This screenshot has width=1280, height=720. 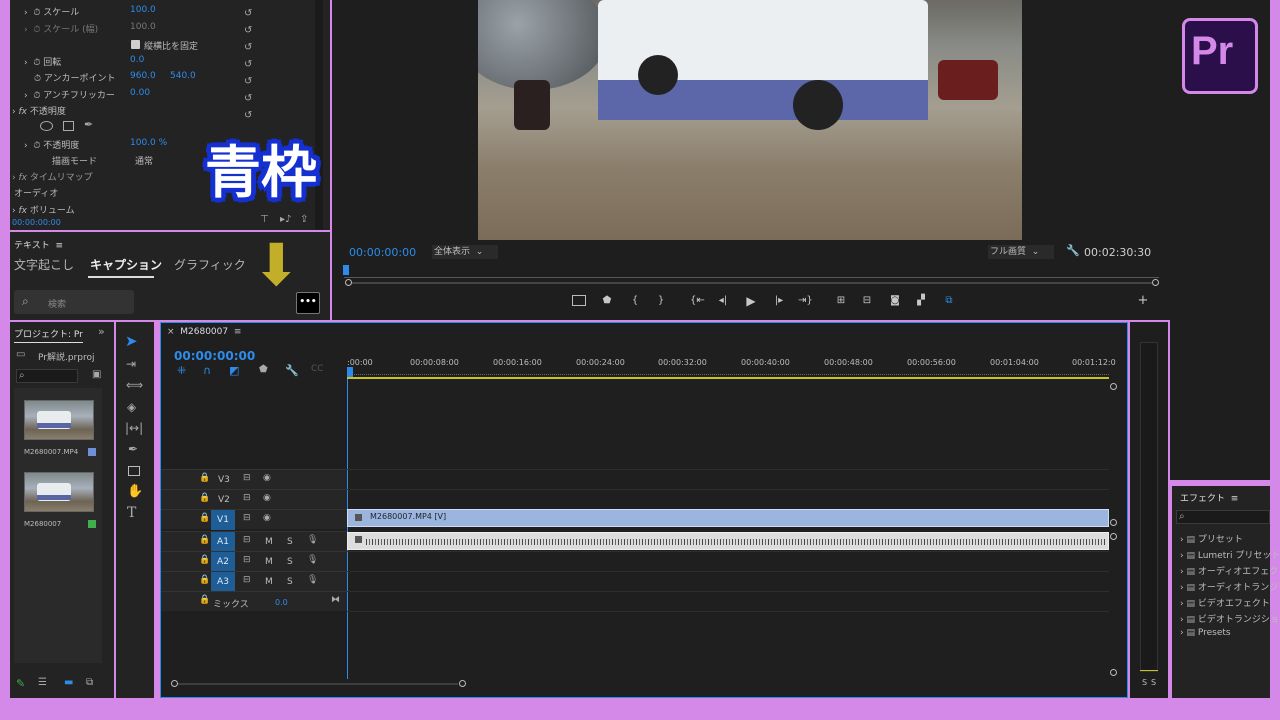 I want to click on rotation-value: 0.0, so click(x=137, y=60).